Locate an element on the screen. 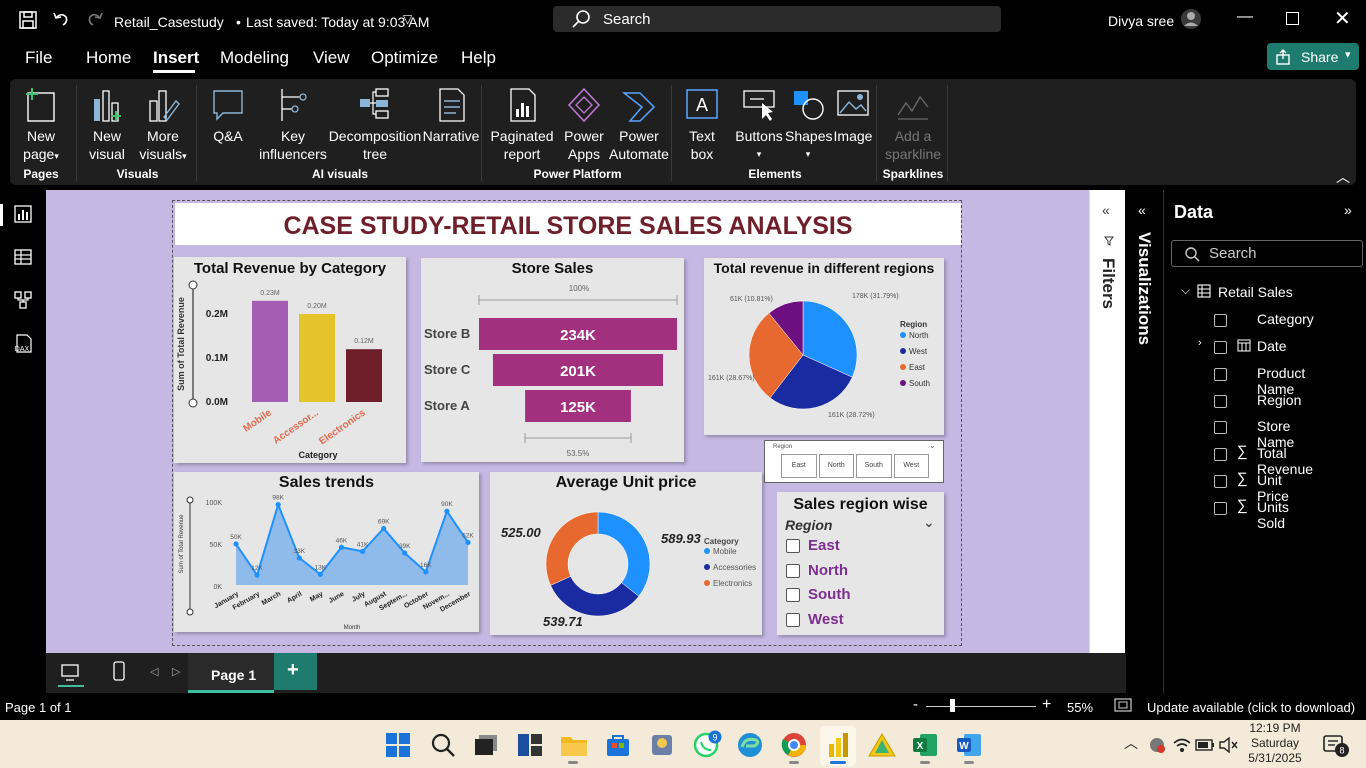 This screenshot has width=1366, height=768. user-name: Divya sree is located at coordinates (1141, 21).